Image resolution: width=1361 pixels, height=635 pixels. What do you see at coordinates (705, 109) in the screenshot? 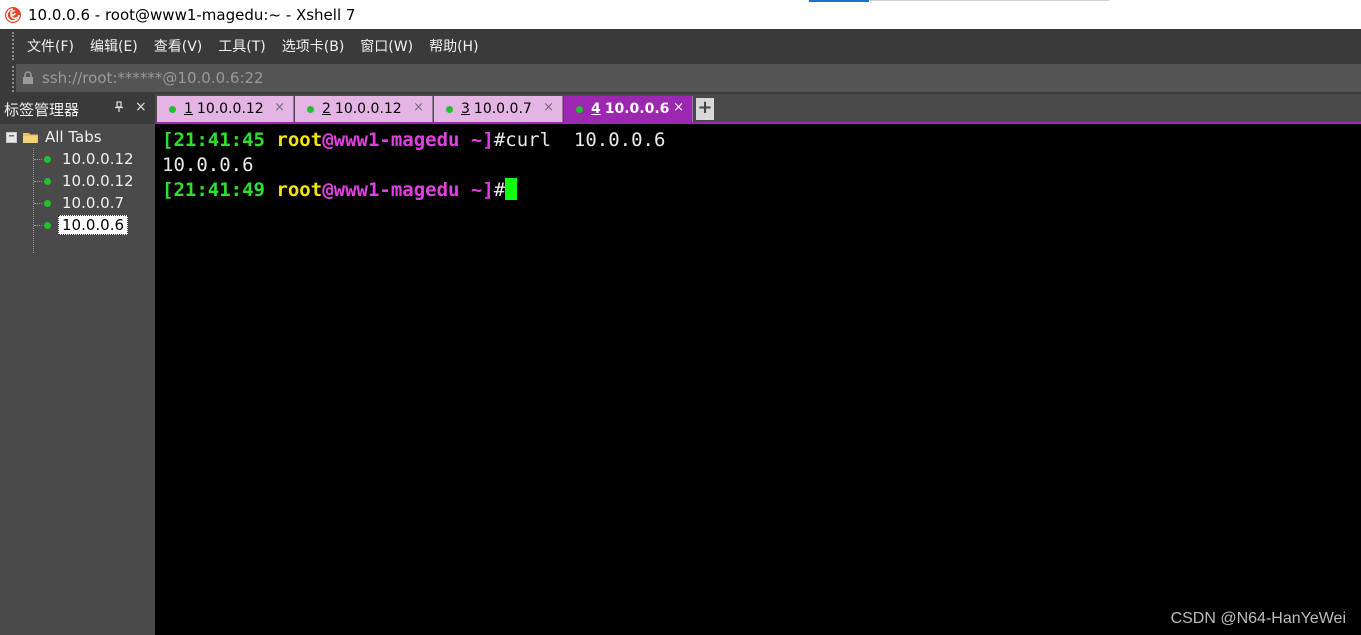
I see `new-tab-button: +` at bounding box center [705, 109].